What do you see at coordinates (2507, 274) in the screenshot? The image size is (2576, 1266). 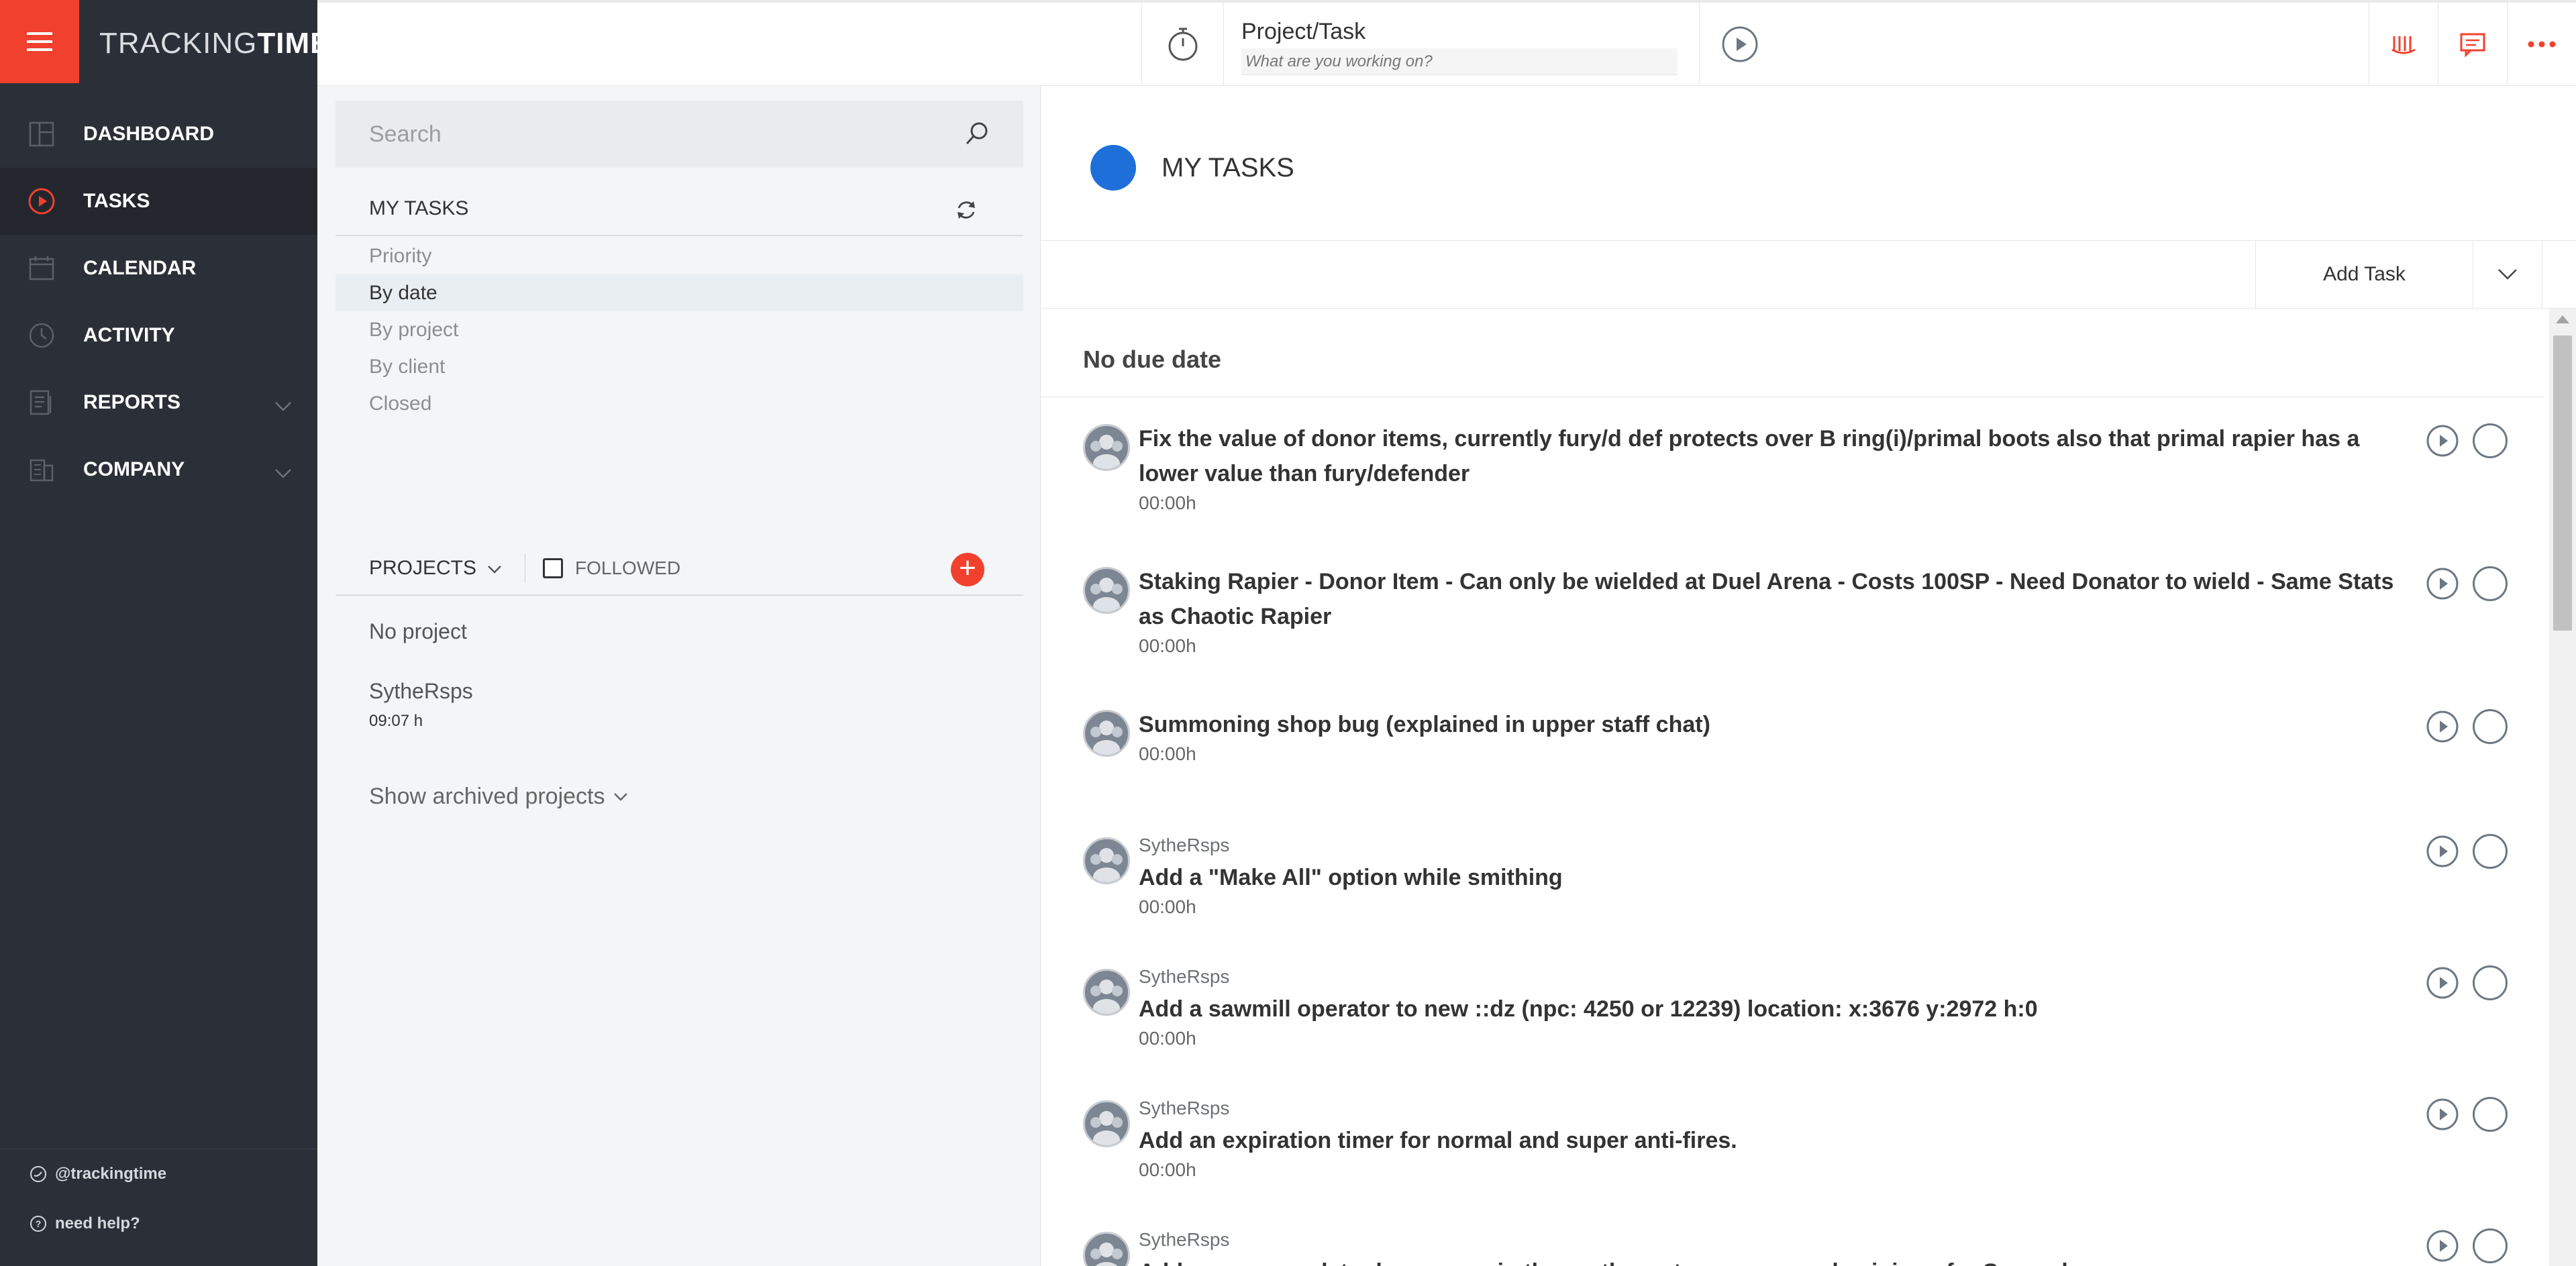 I see `add-task-dropdown-button` at bounding box center [2507, 274].